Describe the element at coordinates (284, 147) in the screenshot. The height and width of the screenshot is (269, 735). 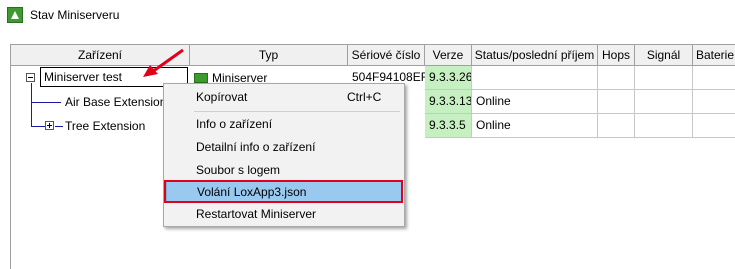
I see `menu-item-detailed-info: Detailní info o zařízení` at that location.